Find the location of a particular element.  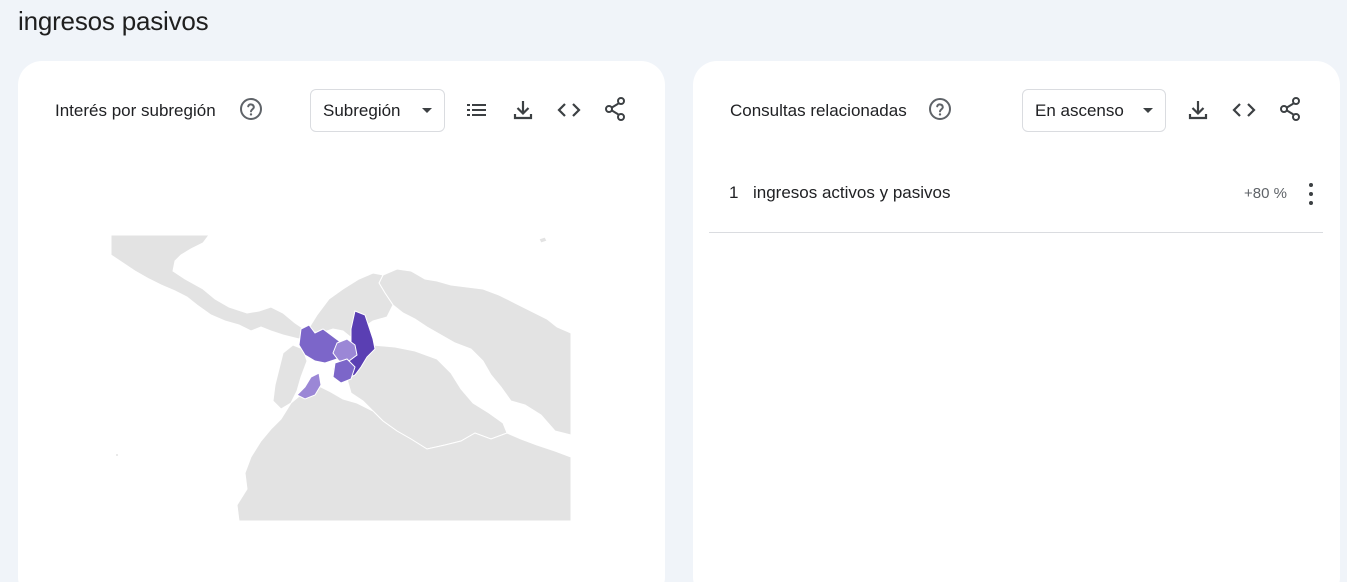

row-label: ingresos activos y pasivos is located at coordinates (851, 193).